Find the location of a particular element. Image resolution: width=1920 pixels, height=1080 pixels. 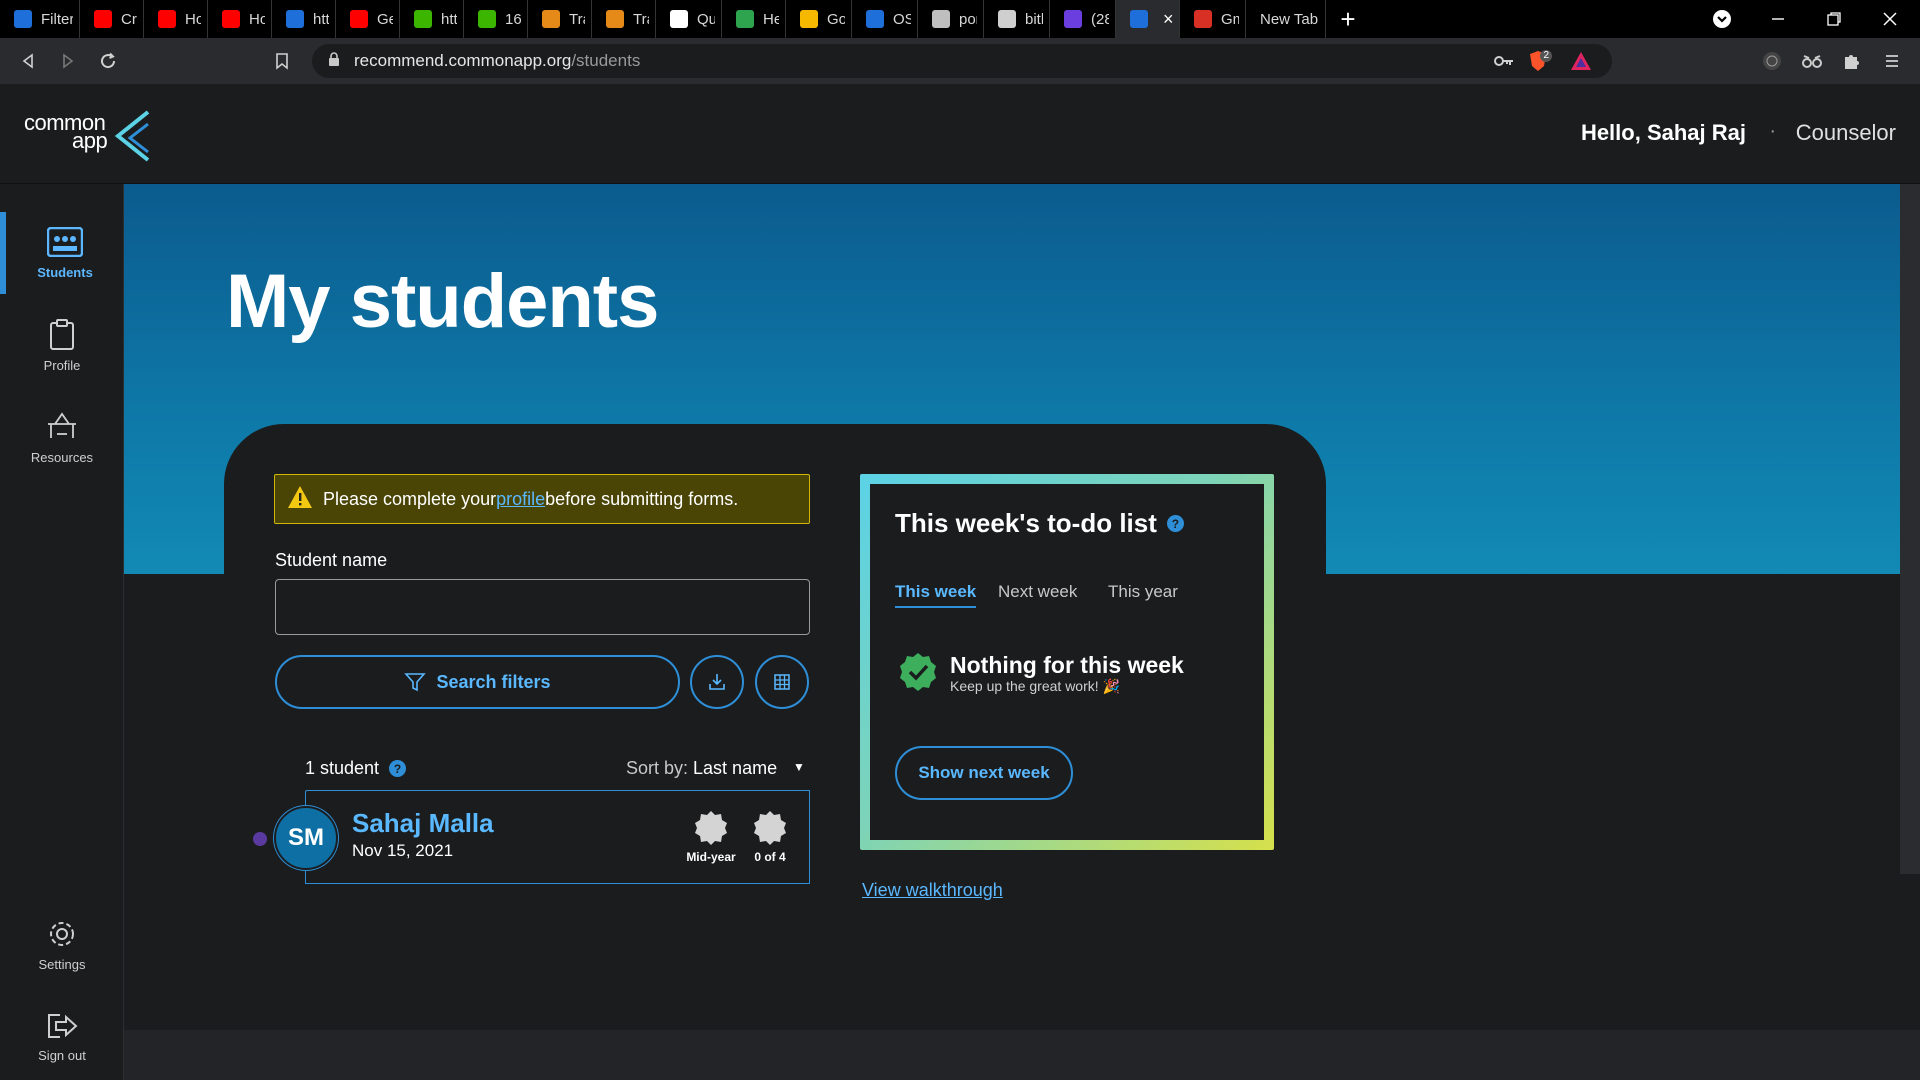

a-icon is located at coordinates (941, 19).